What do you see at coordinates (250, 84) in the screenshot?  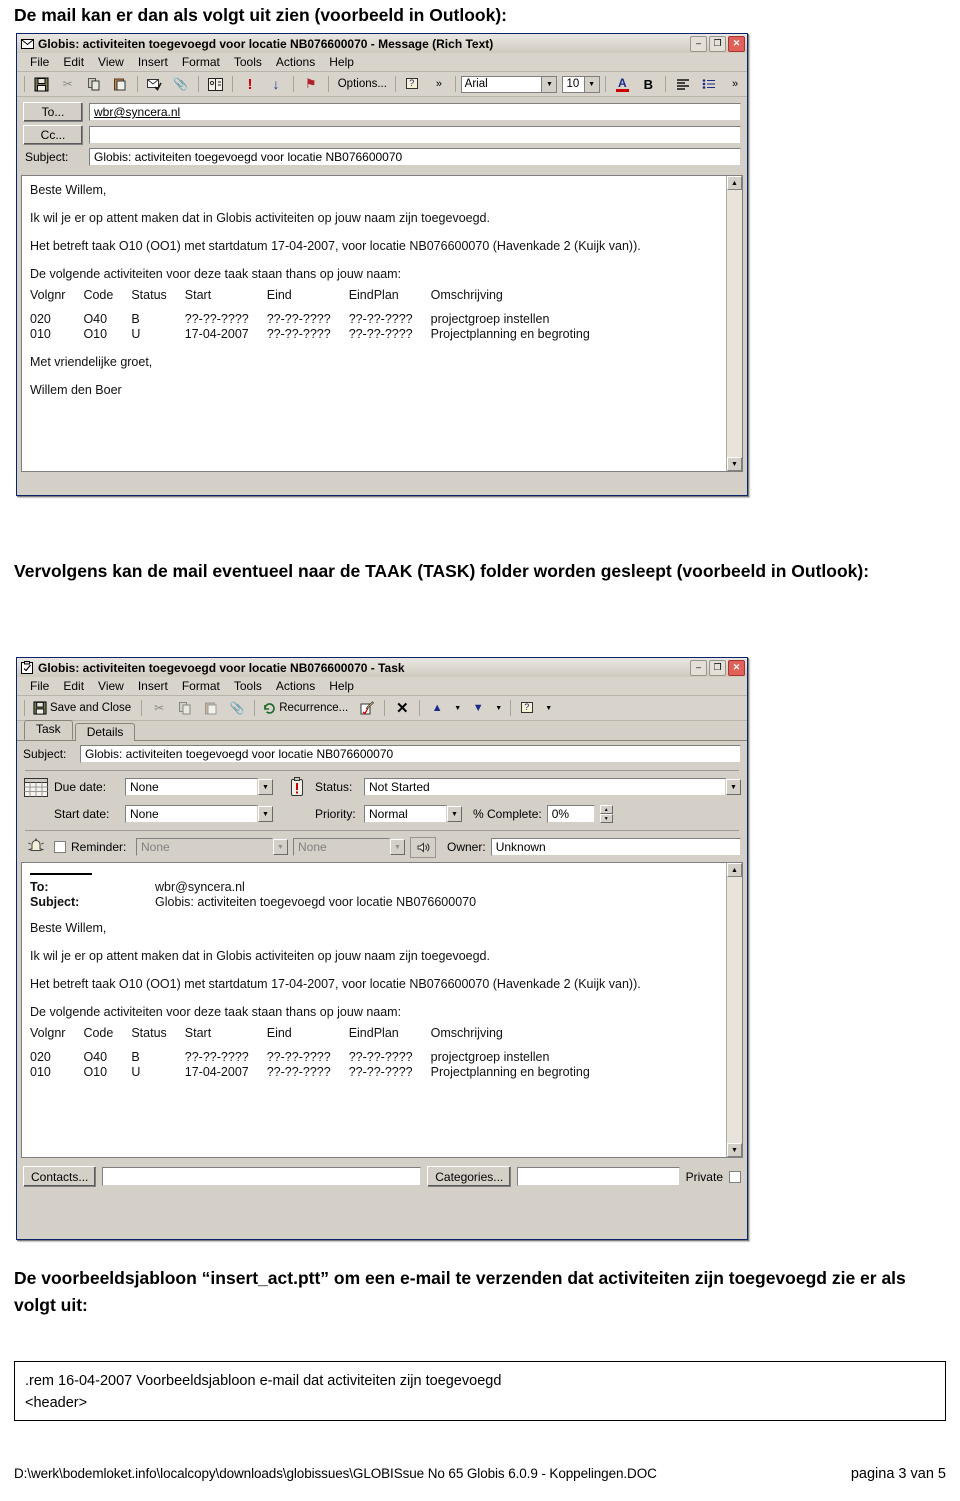 I see `high-importance-icon: !` at bounding box center [250, 84].